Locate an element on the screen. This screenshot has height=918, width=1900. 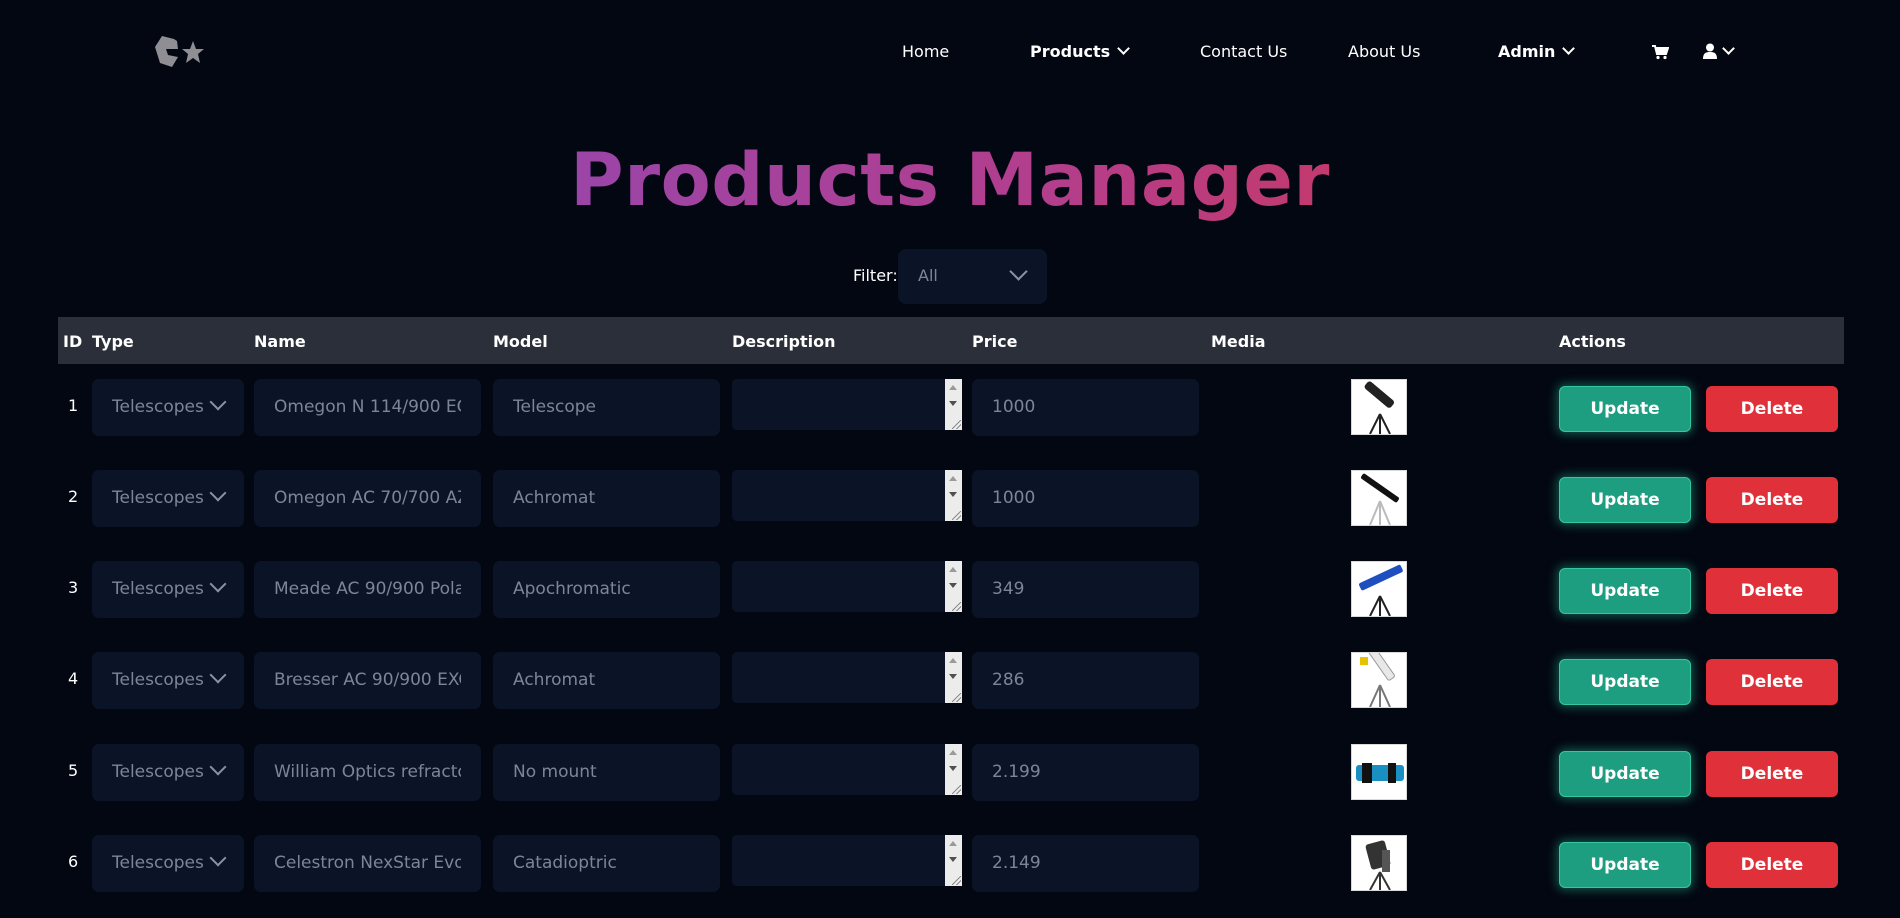
name-value: Omegon N 114/900 EQ-1 is located at coordinates (367, 407).